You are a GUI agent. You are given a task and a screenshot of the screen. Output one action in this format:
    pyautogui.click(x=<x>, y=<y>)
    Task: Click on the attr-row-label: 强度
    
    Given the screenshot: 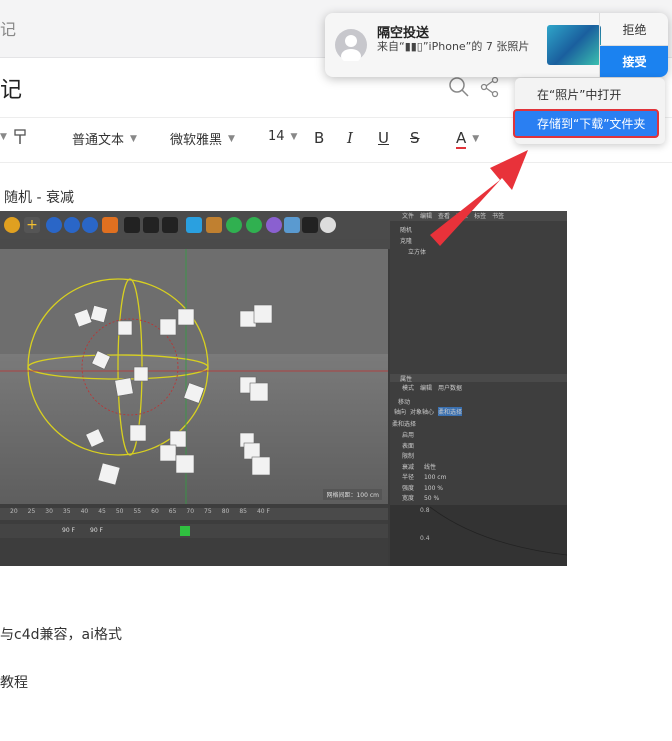 What is the action you would take?
    pyautogui.click(x=408, y=488)
    